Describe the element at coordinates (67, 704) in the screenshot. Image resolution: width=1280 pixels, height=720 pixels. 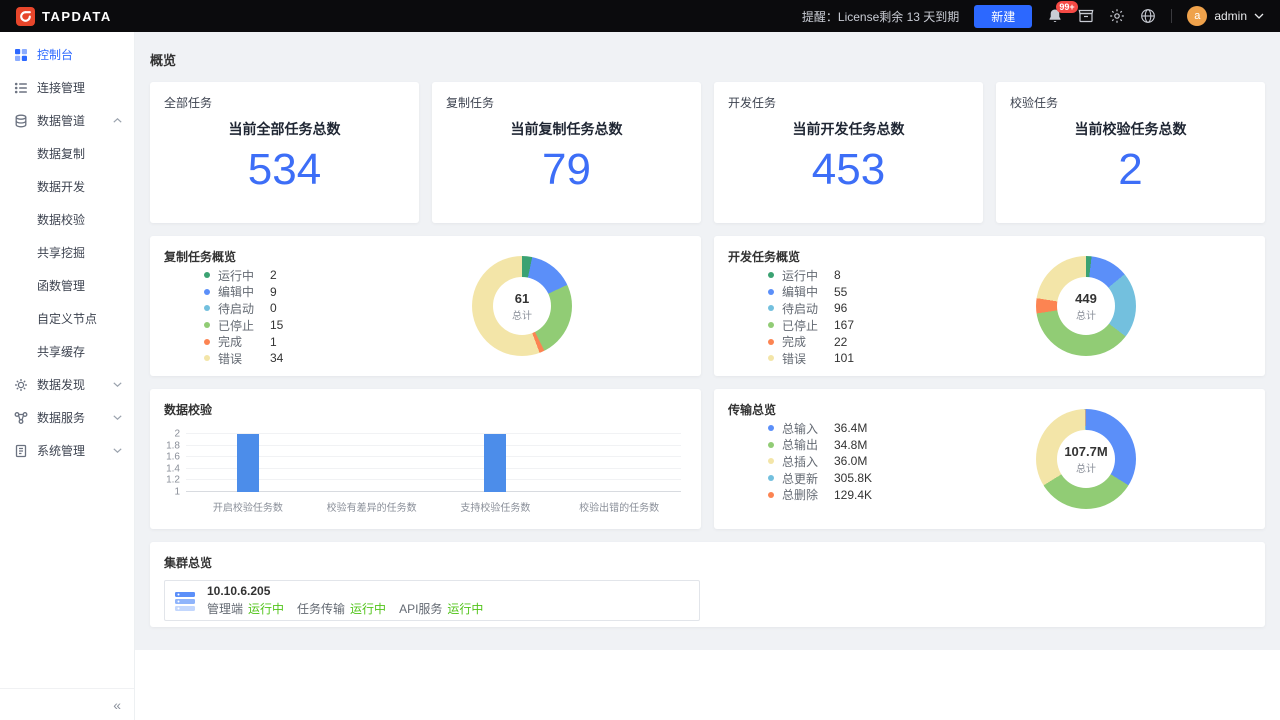
I see `collapse-sidebar-button: «` at that location.